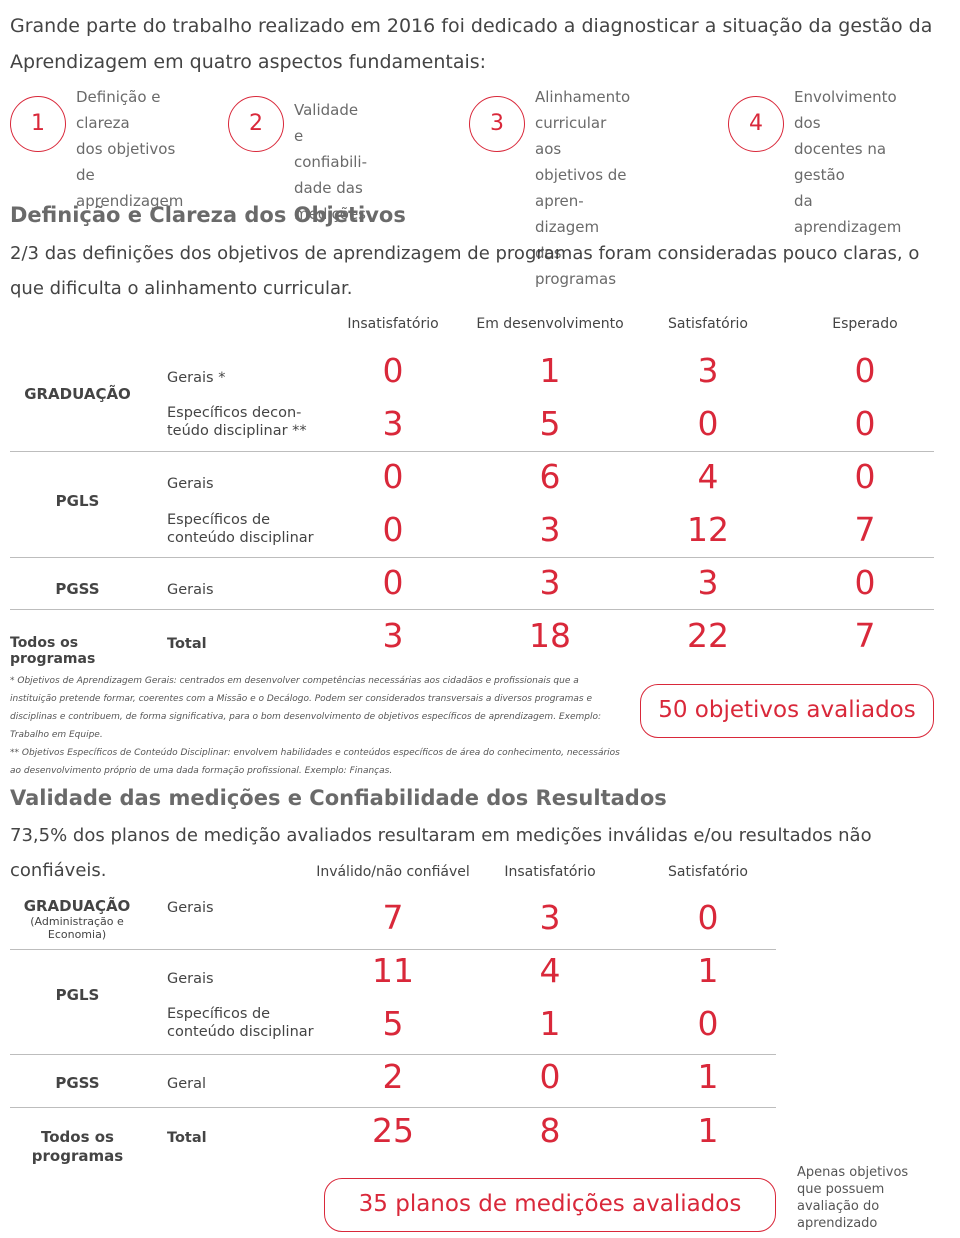 Image resolution: width=960 pixels, height=1238 pixels. Describe the element at coordinates (550, 635) in the screenshot. I see `cell-value: 18` at that location.